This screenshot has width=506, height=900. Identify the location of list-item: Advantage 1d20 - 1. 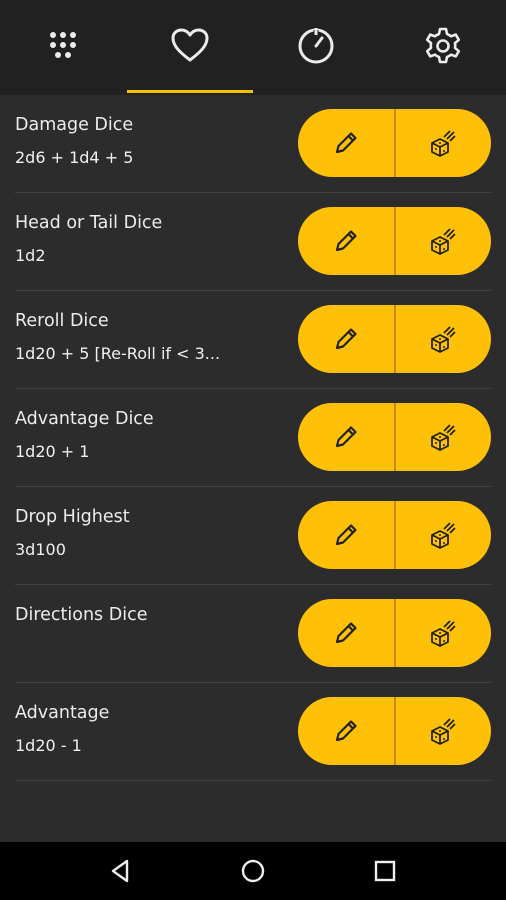
(253, 732).